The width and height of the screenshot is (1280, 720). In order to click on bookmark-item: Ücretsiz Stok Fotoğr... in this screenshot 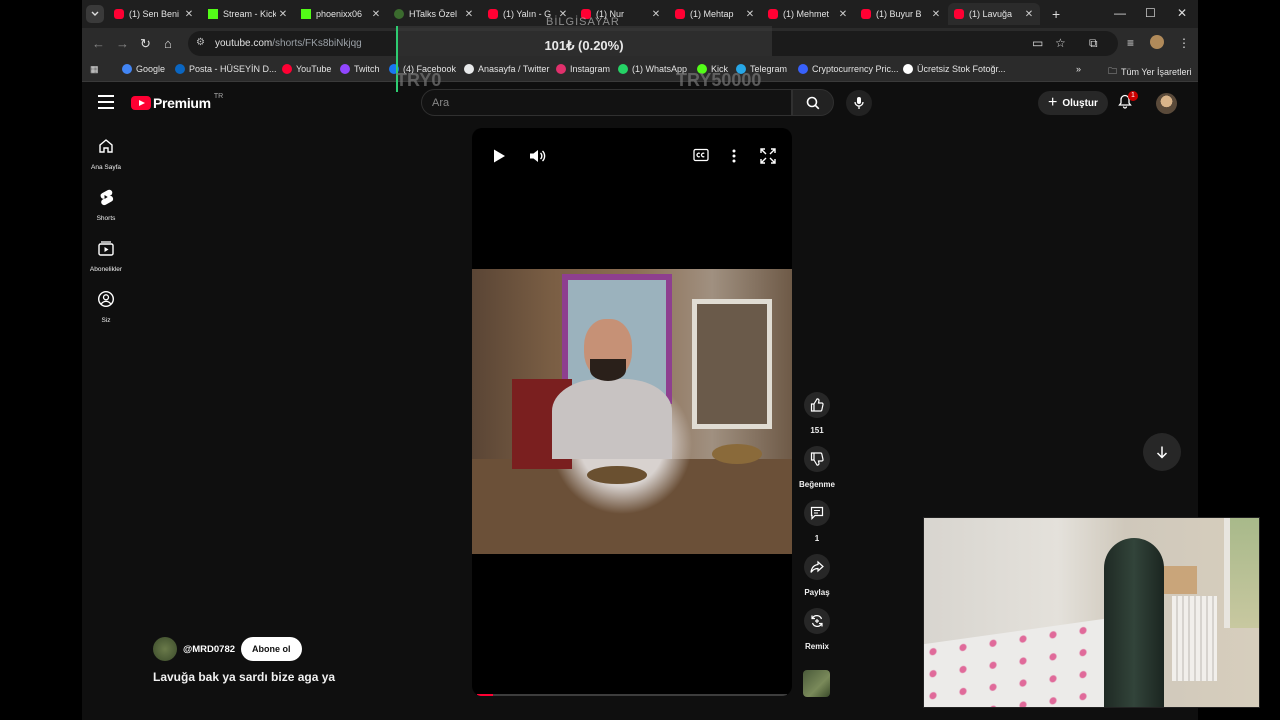, I will do `click(954, 69)`.